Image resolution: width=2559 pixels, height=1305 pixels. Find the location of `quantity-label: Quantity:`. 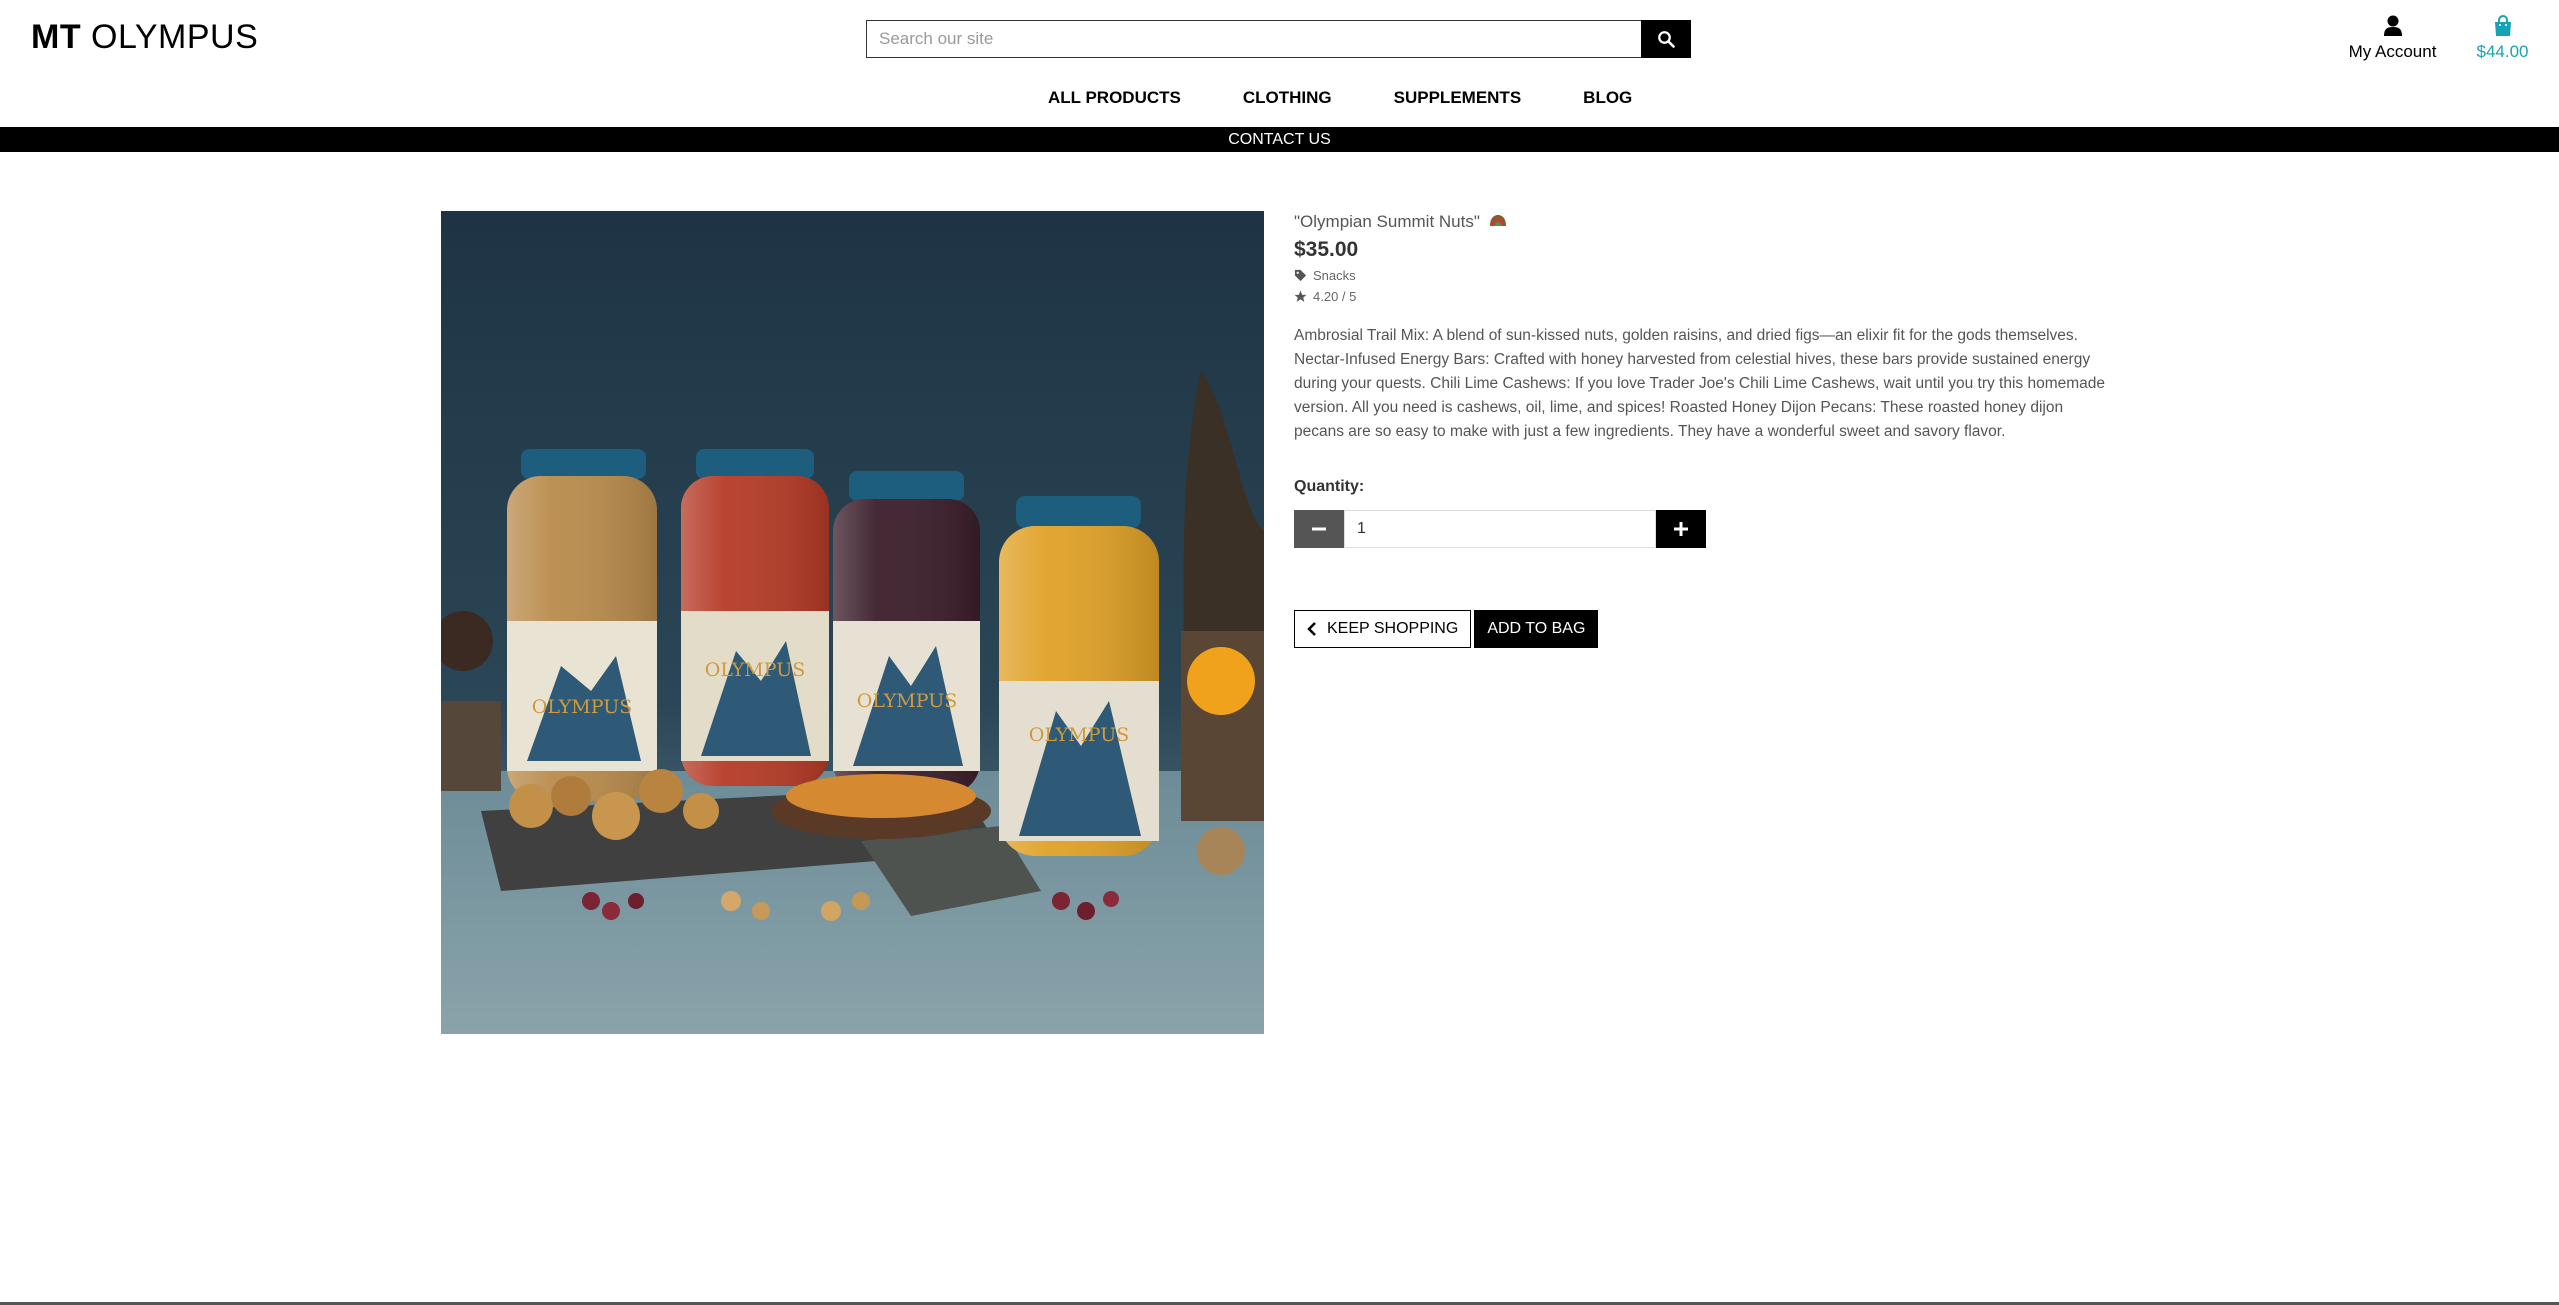

quantity-label: Quantity: is located at coordinates (1329, 486).